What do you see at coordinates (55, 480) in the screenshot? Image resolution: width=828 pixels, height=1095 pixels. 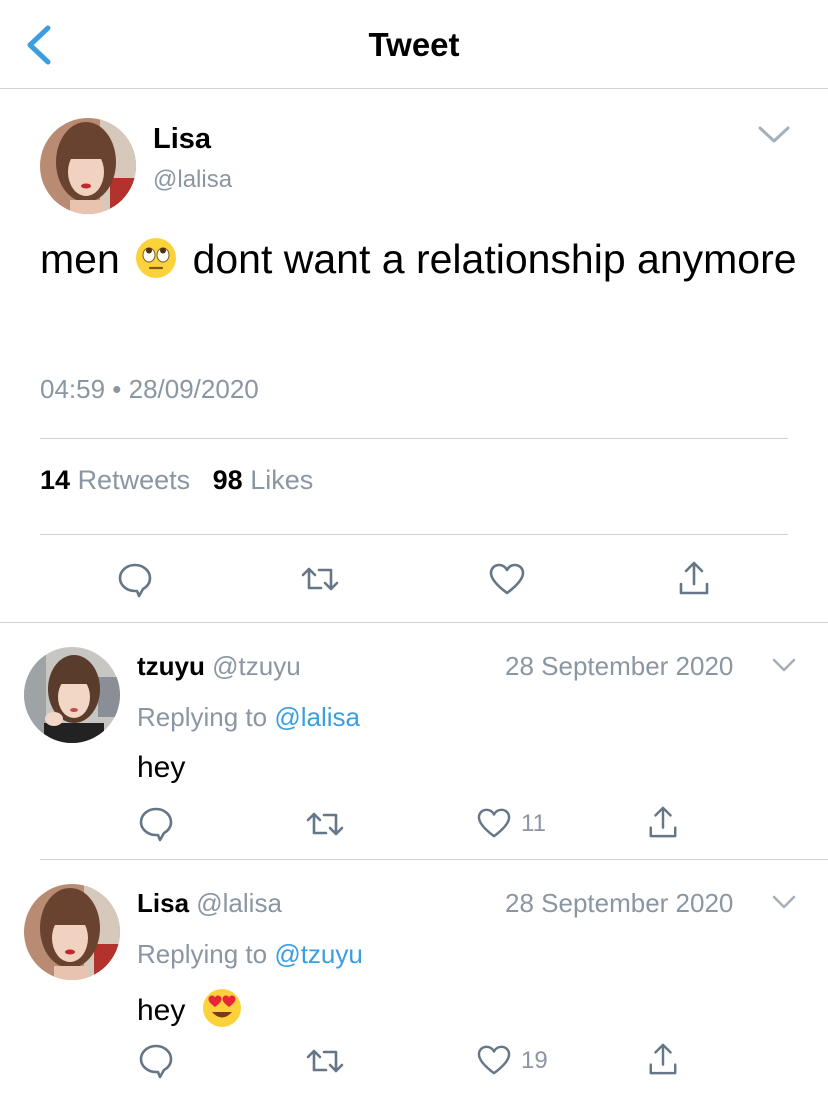 I see `retweet-count: 14` at bounding box center [55, 480].